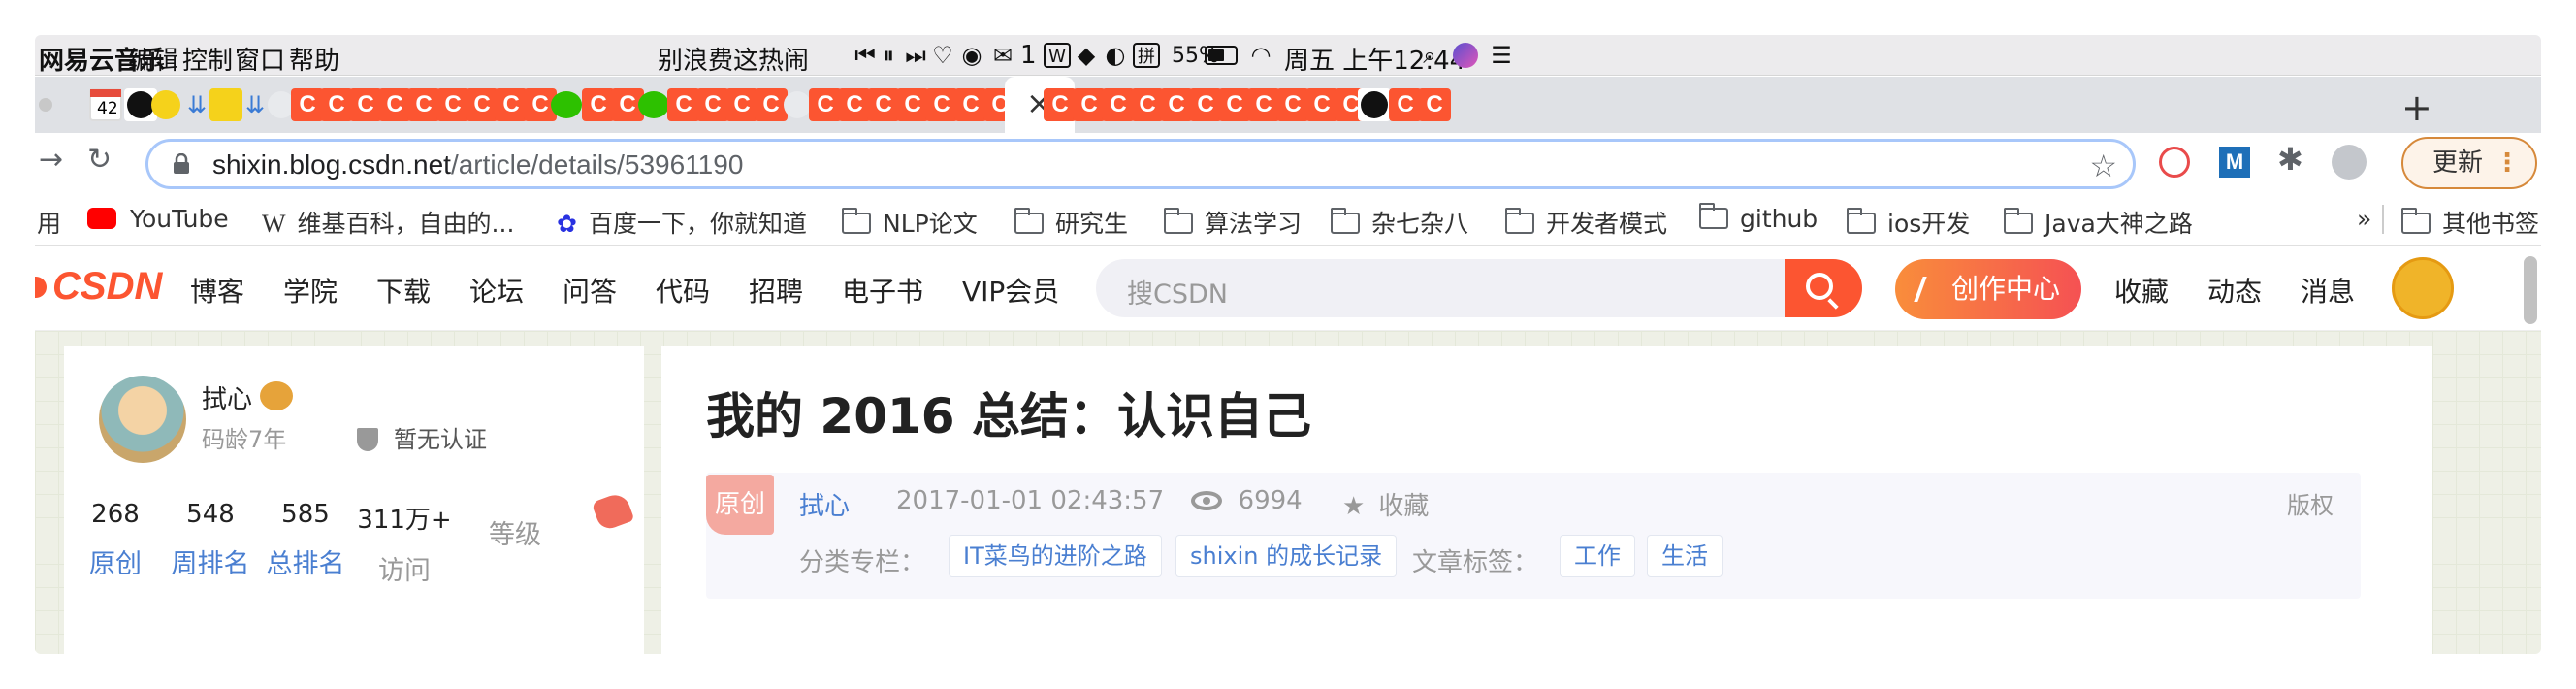 This screenshot has width=2576, height=689. I want to click on pause-icon: ⏸, so click(888, 55).